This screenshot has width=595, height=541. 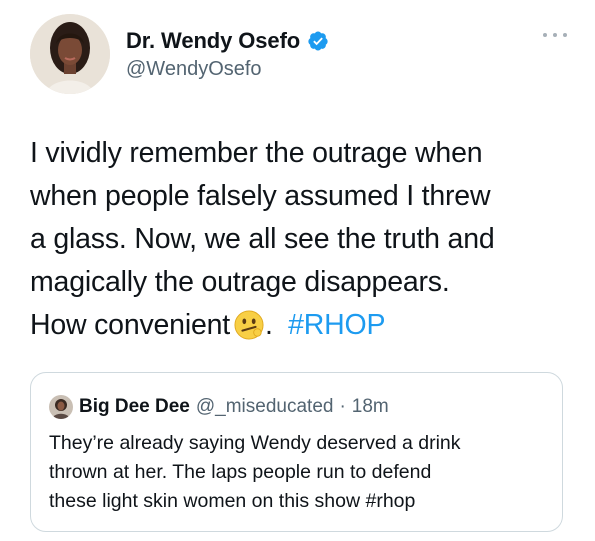 I want to click on quoted-author-avatar, so click(x=61, y=407).